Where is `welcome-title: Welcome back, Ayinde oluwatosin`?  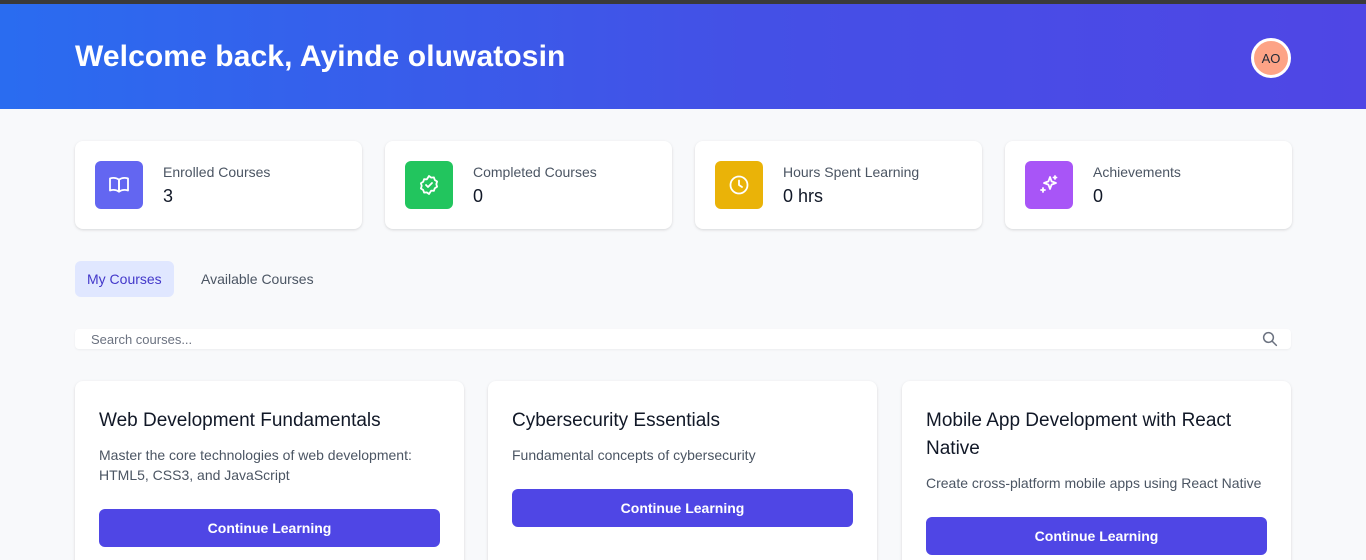
welcome-title: Welcome back, Ayinde oluwatosin is located at coordinates (320, 56).